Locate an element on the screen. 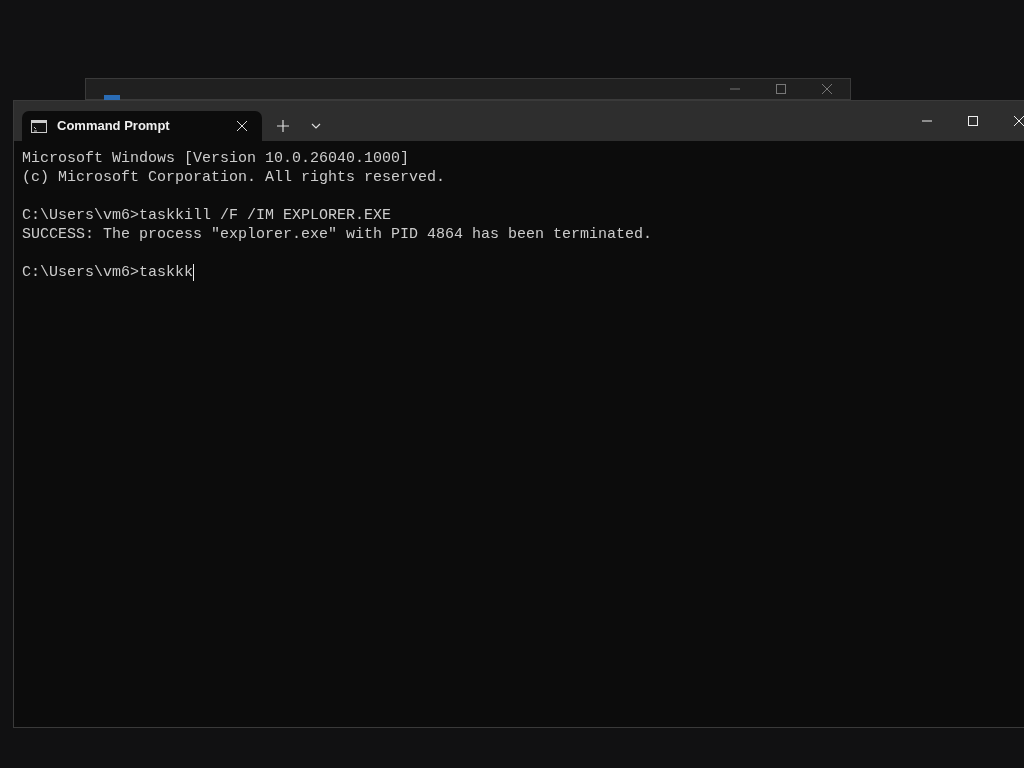  app-icon is located at coordinates (112, 97).